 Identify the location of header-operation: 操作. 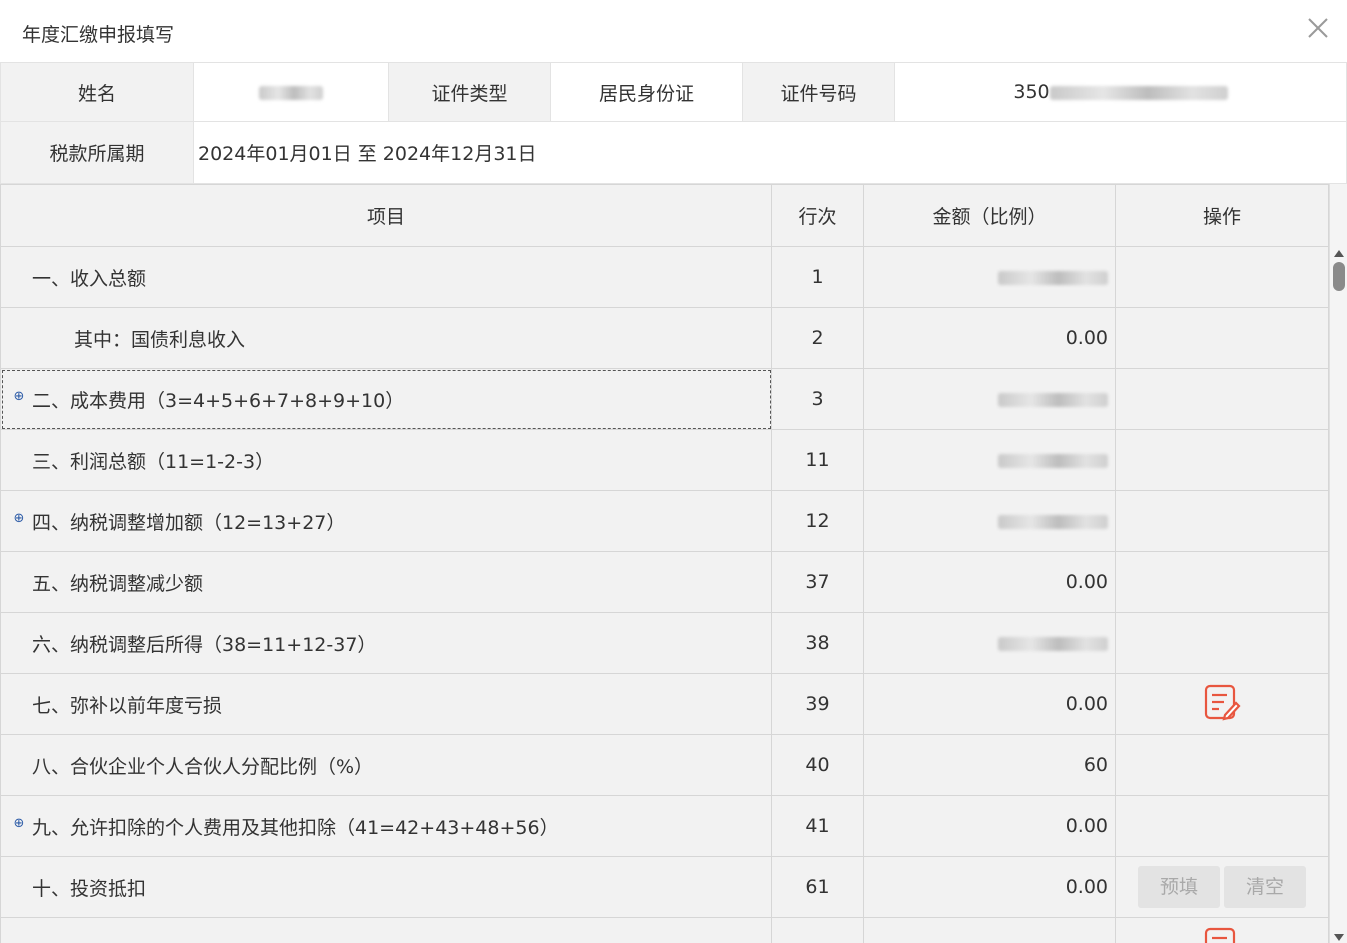
(1222, 215).